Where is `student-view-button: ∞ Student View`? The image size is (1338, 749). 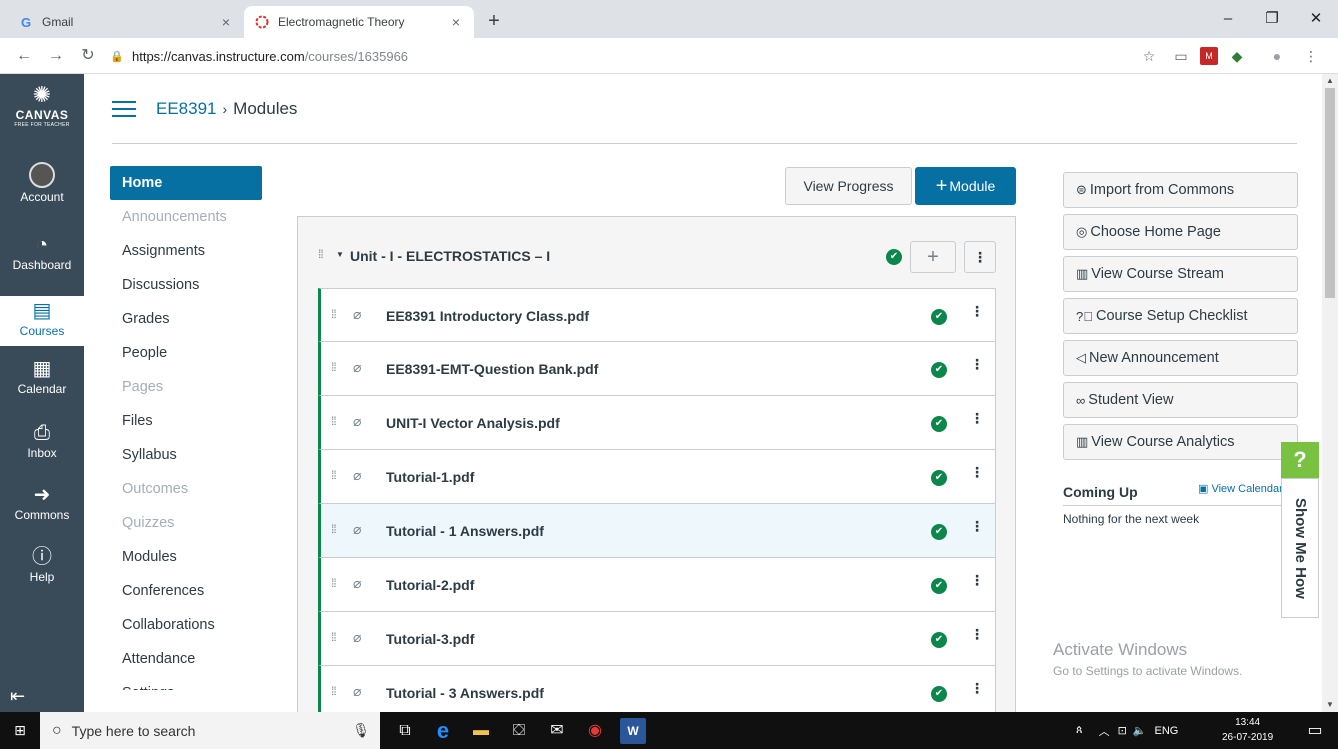
student-view-button: ∞ Student View is located at coordinates (1180, 400).